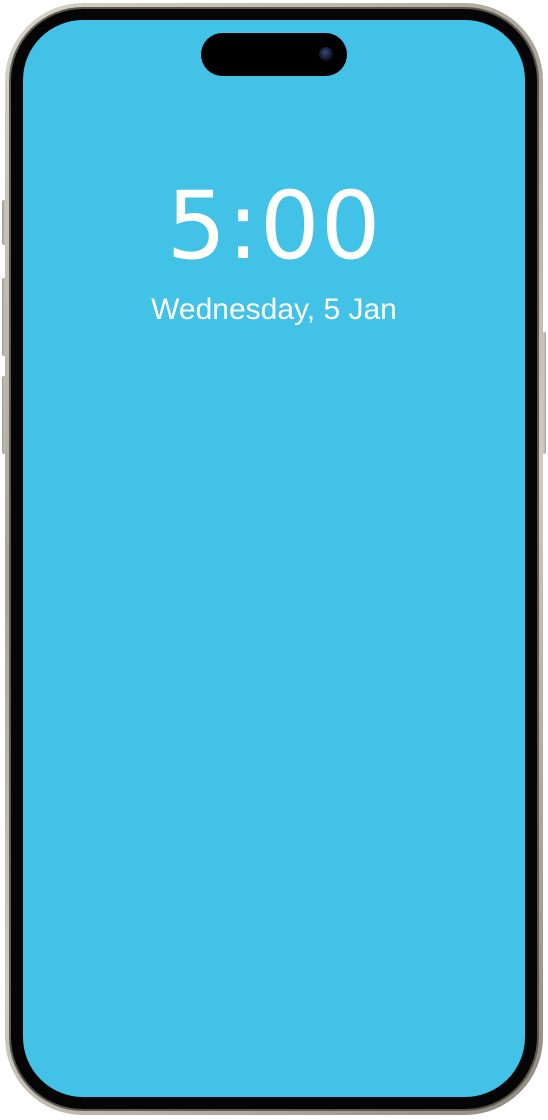 This screenshot has width=548, height=1120. I want to click on front-camera-icon, so click(326, 54).